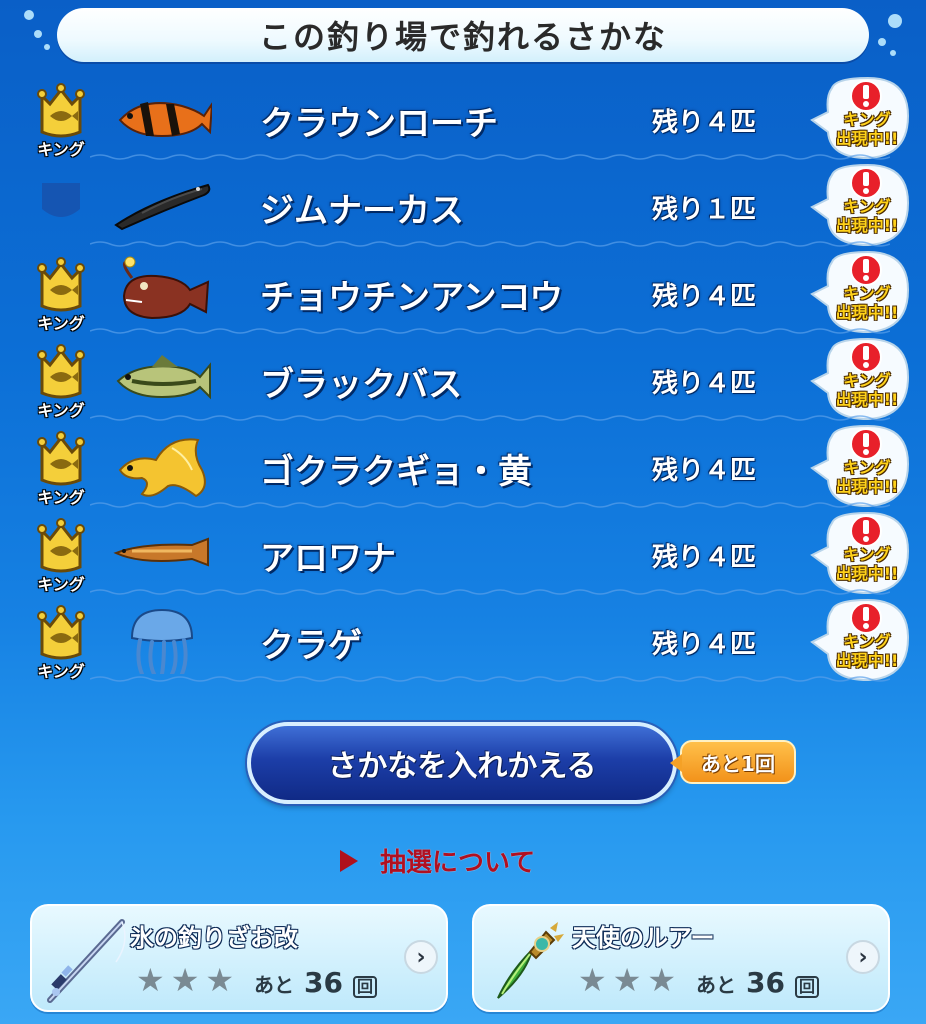  Describe the element at coordinates (530, 960) in the screenshot. I see `angel-lure-icon` at that location.